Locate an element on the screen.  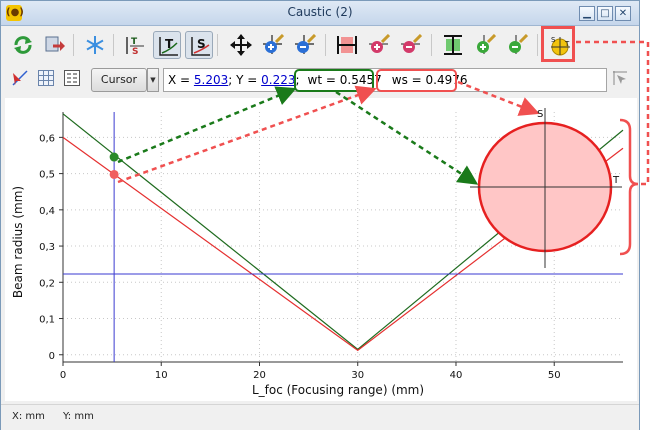
x-axis-label: L_foc (Focusing range) (mm) is located at coordinates (338, 390).